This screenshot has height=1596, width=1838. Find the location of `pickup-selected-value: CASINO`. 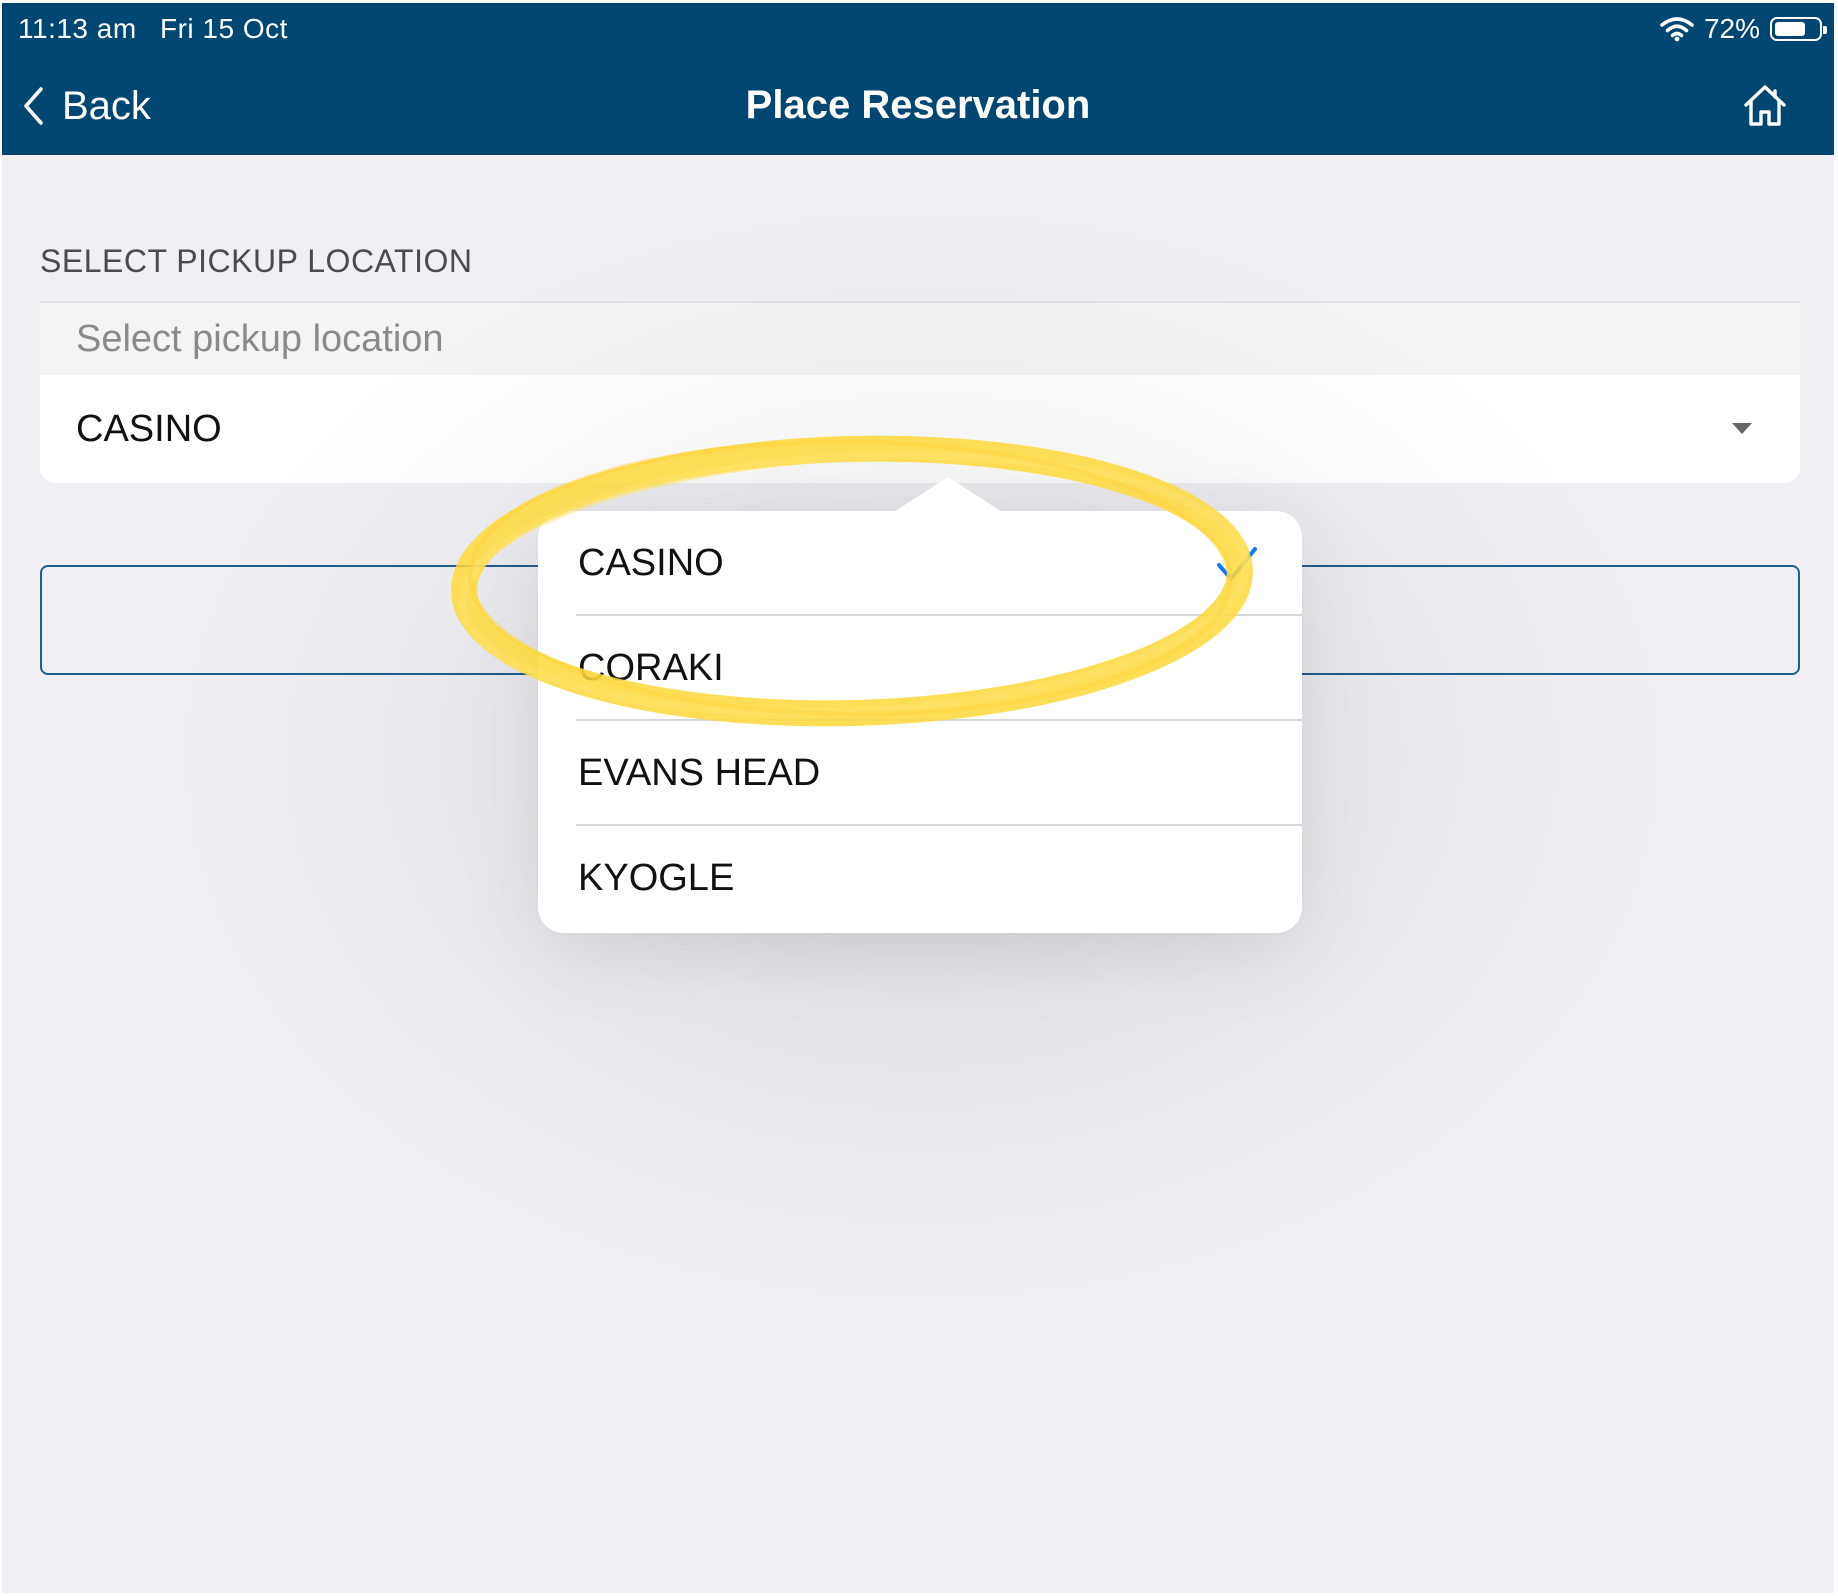

pickup-selected-value: CASINO is located at coordinates (149, 428).